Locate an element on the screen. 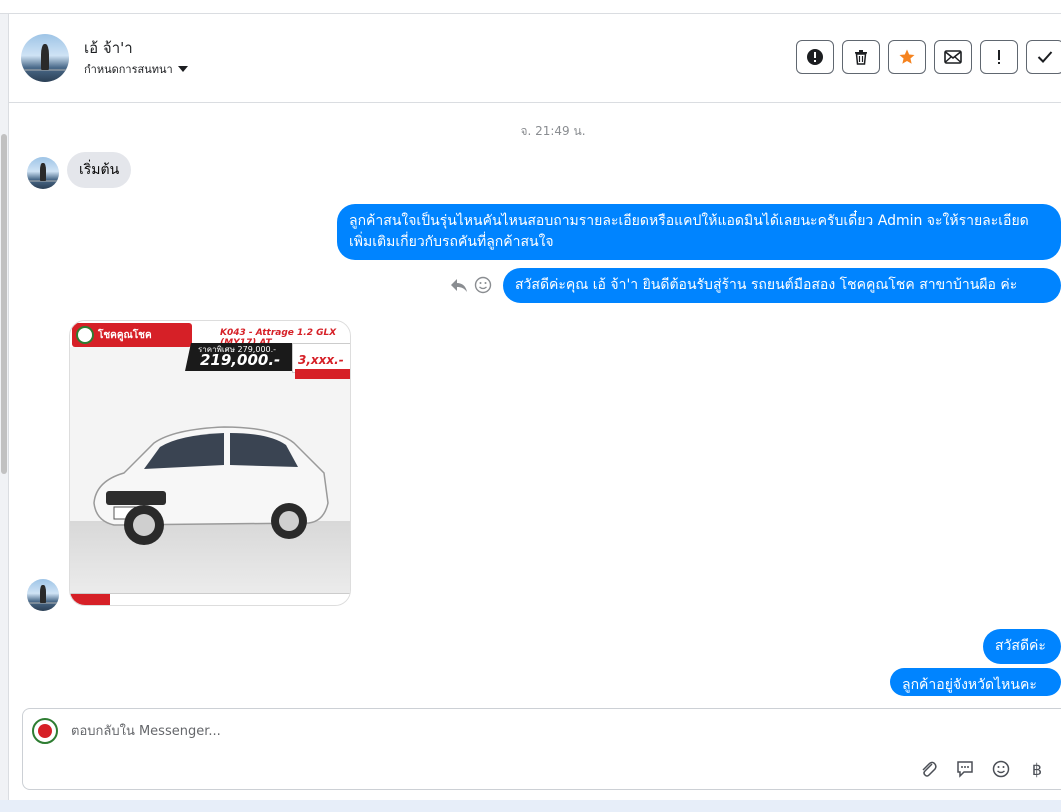 This screenshot has width=1061, height=812. dealer-logo: โชคคูณโชค is located at coordinates (132, 335).